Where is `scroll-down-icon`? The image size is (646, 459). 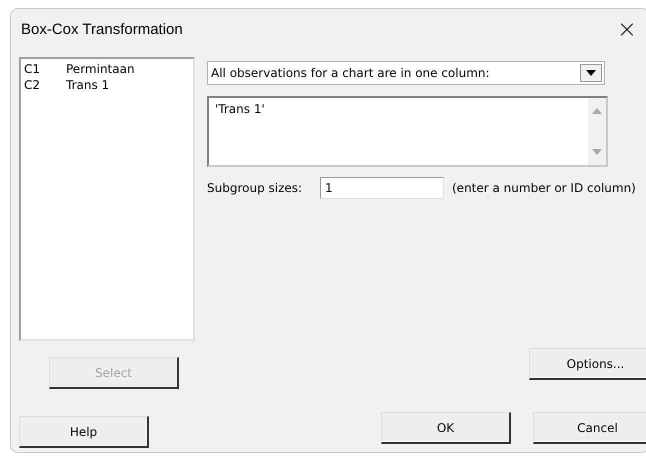
scroll-down-icon is located at coordinates (597, 152).